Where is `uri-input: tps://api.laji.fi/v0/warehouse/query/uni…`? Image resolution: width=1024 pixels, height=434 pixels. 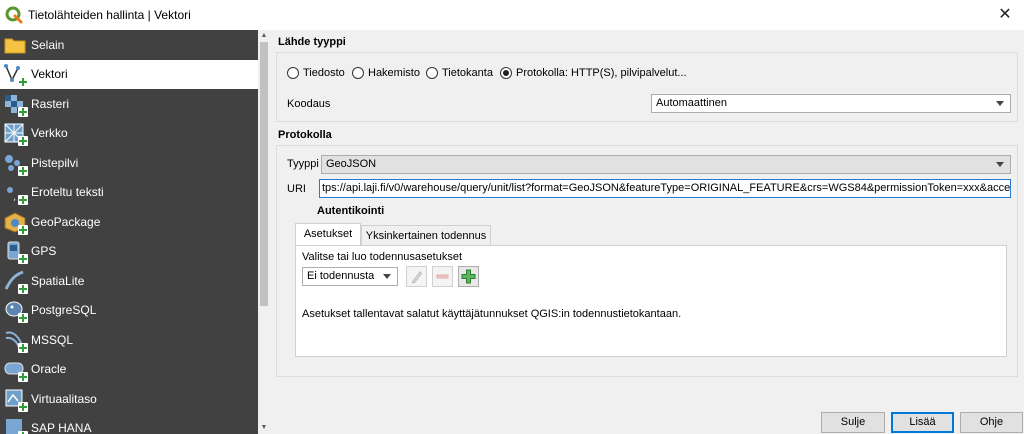 uri-input: tps://api.laji.fi/v0/warehouse/query/uni… is located at coordinates (665, 188).